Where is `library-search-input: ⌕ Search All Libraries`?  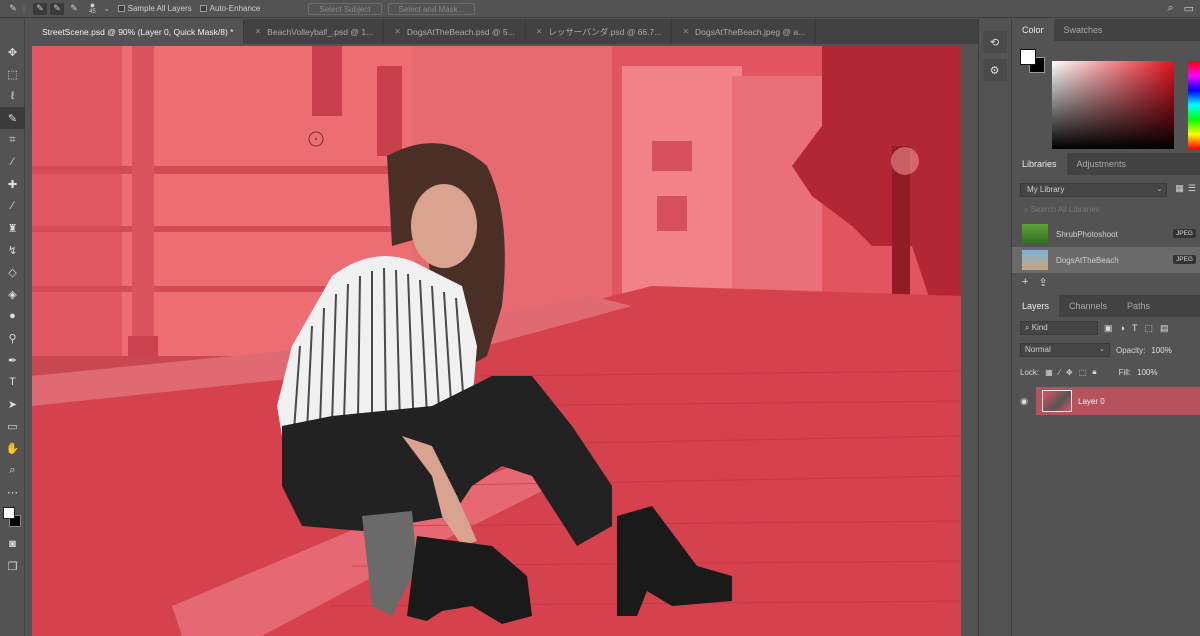 library-search-input: ⌕ Search All Libraries is located at coordinates (1106, 210).